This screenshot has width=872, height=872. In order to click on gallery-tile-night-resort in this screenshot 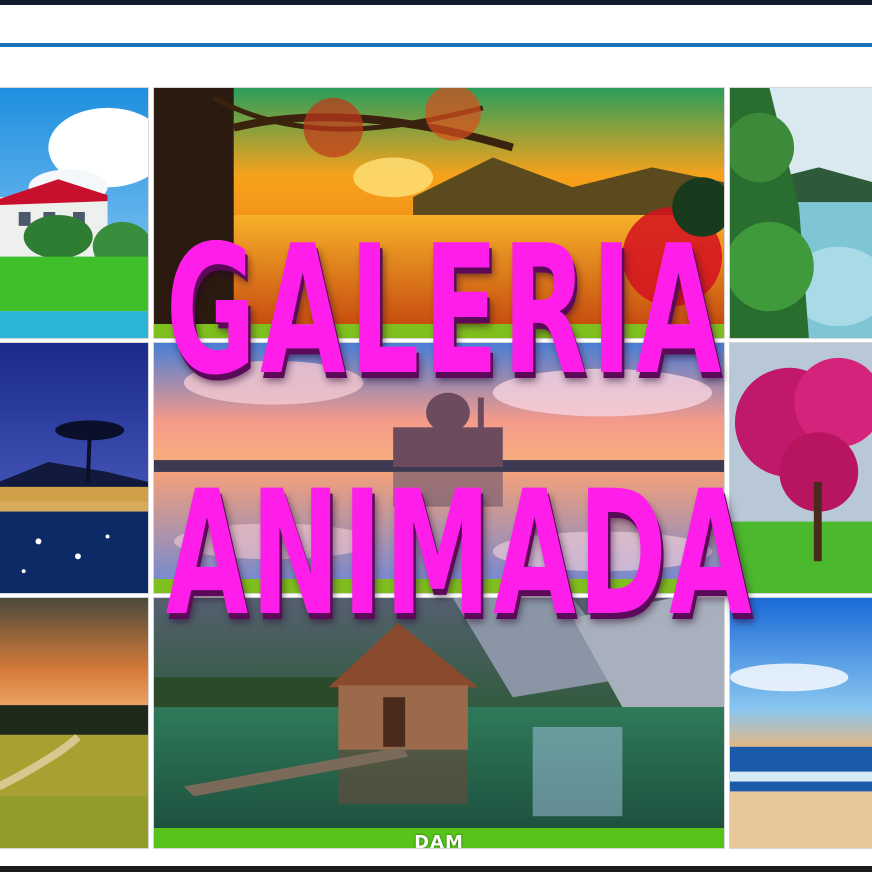, I will do `click(74, 468)`.